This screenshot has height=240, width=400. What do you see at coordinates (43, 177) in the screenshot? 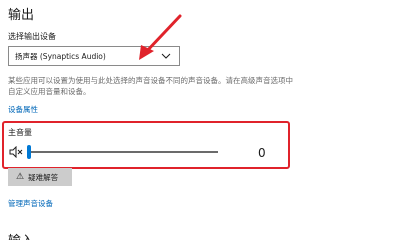
I see `troubleshoot-label: 疑难解答` at bounding box center [43, 177].